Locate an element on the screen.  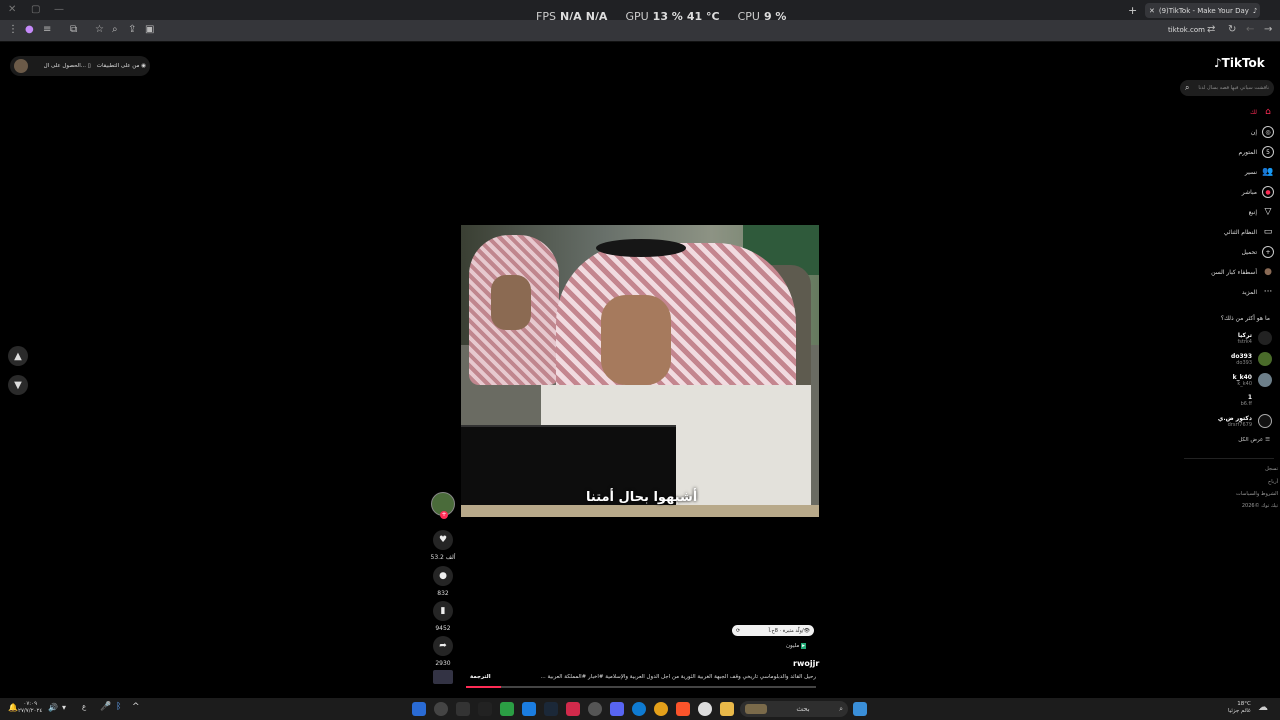
blue-app-icon is located at coordinates (529, 709).